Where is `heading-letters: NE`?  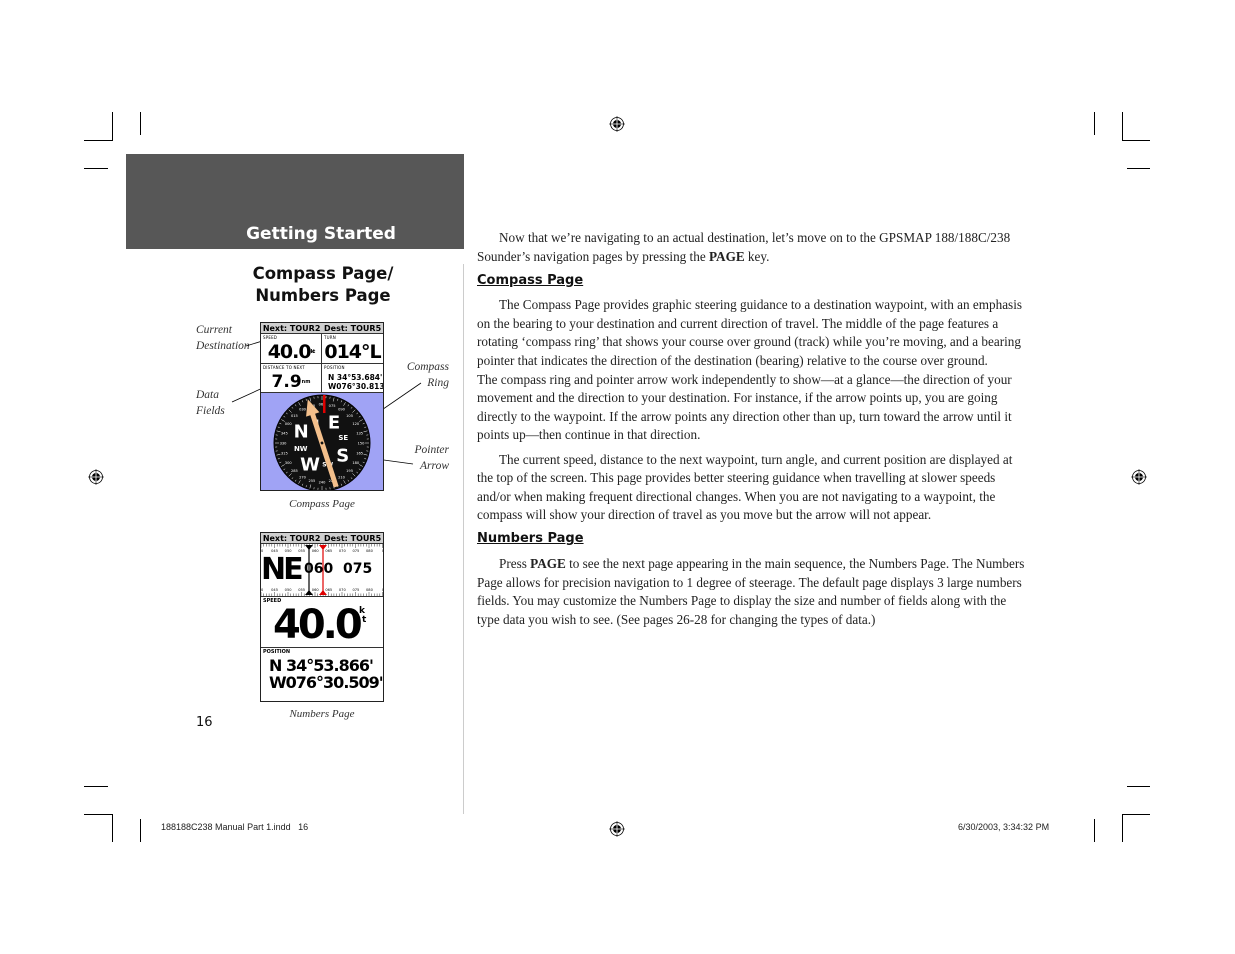 heading-letters: NE is located at coordinates (282, 569).